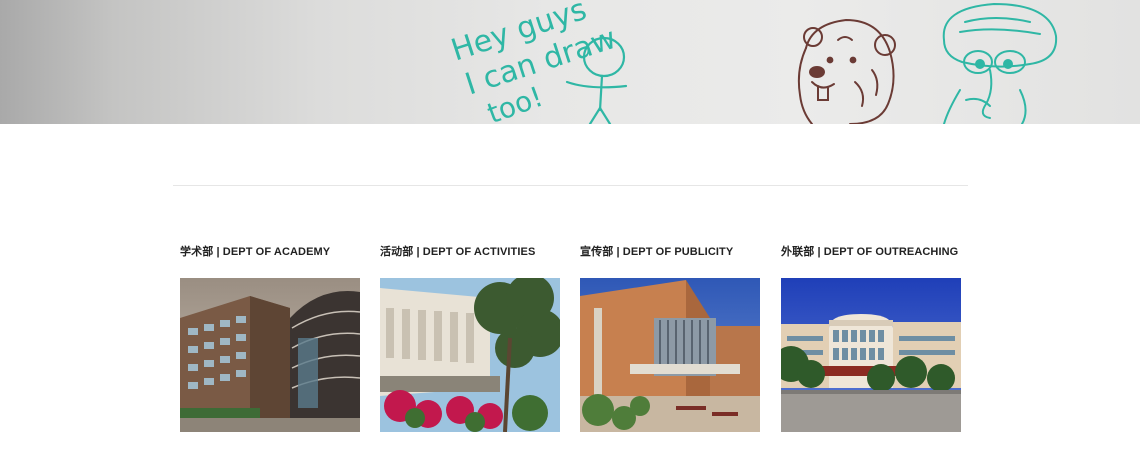 The image size is (1140, 456). I want to click on dept-title-outreaching: 外联部 | DEPT OF OUTREACHING, so click(871, 252).